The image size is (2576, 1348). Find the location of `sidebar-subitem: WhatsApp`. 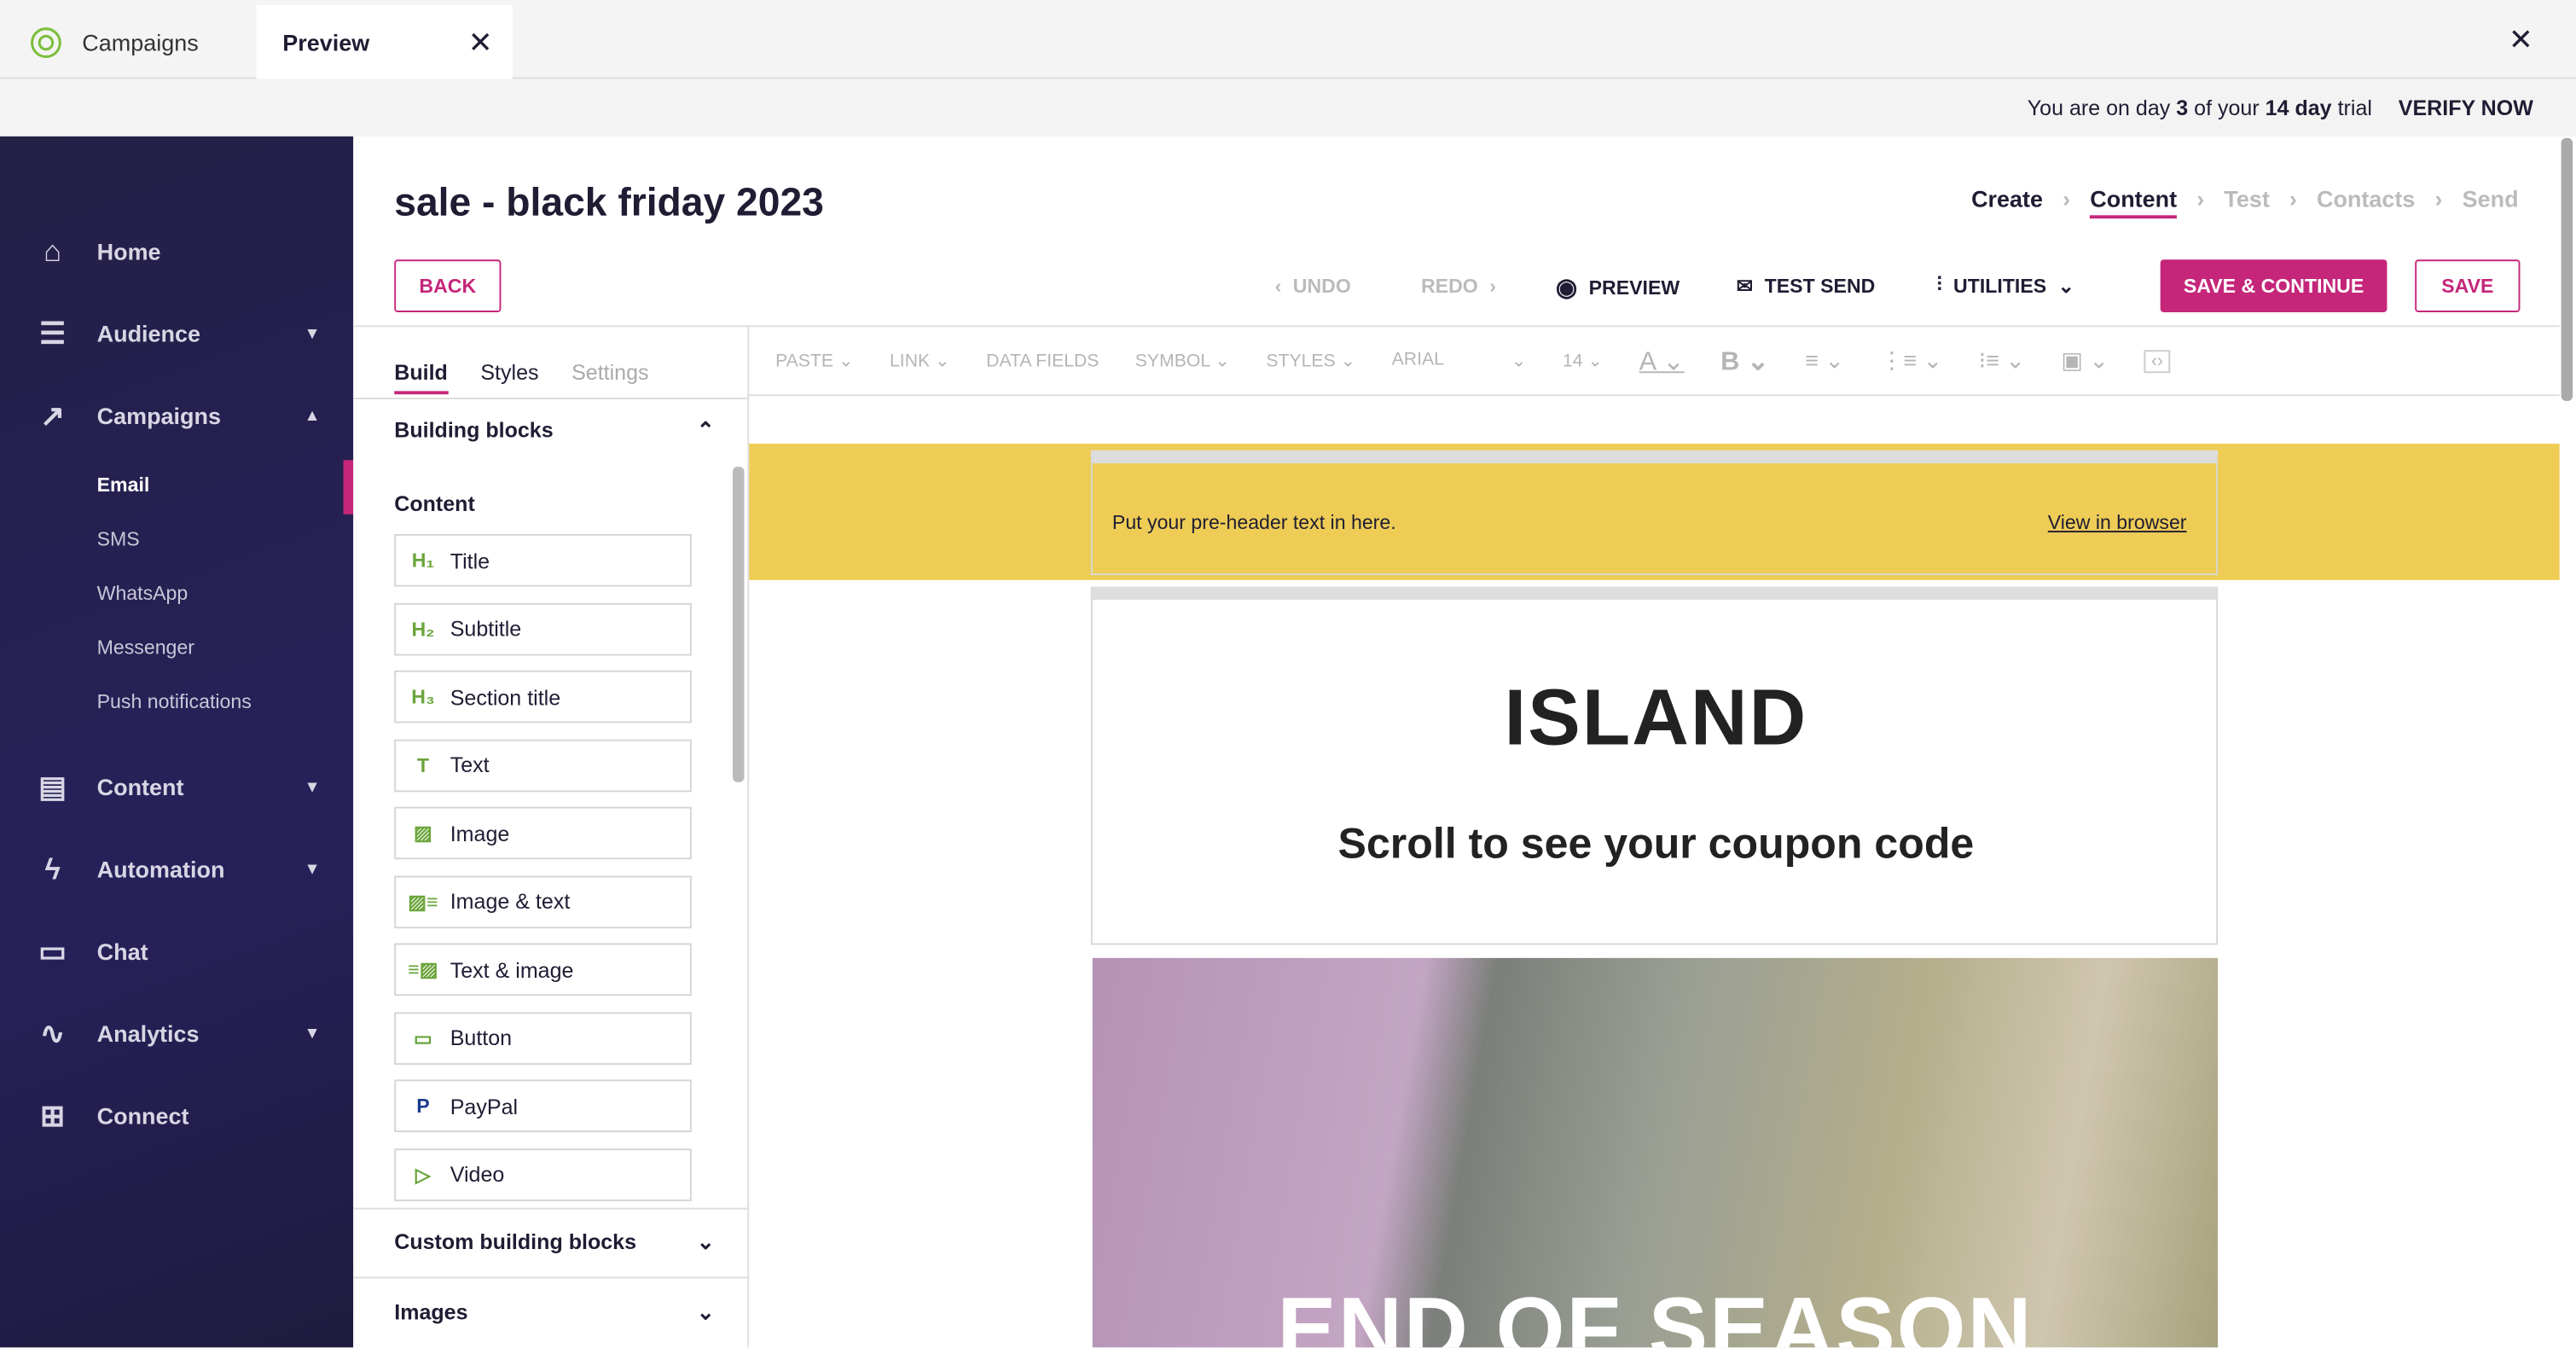

sidebar-subitem: WhatsApp is located at coordinates (143, 593).